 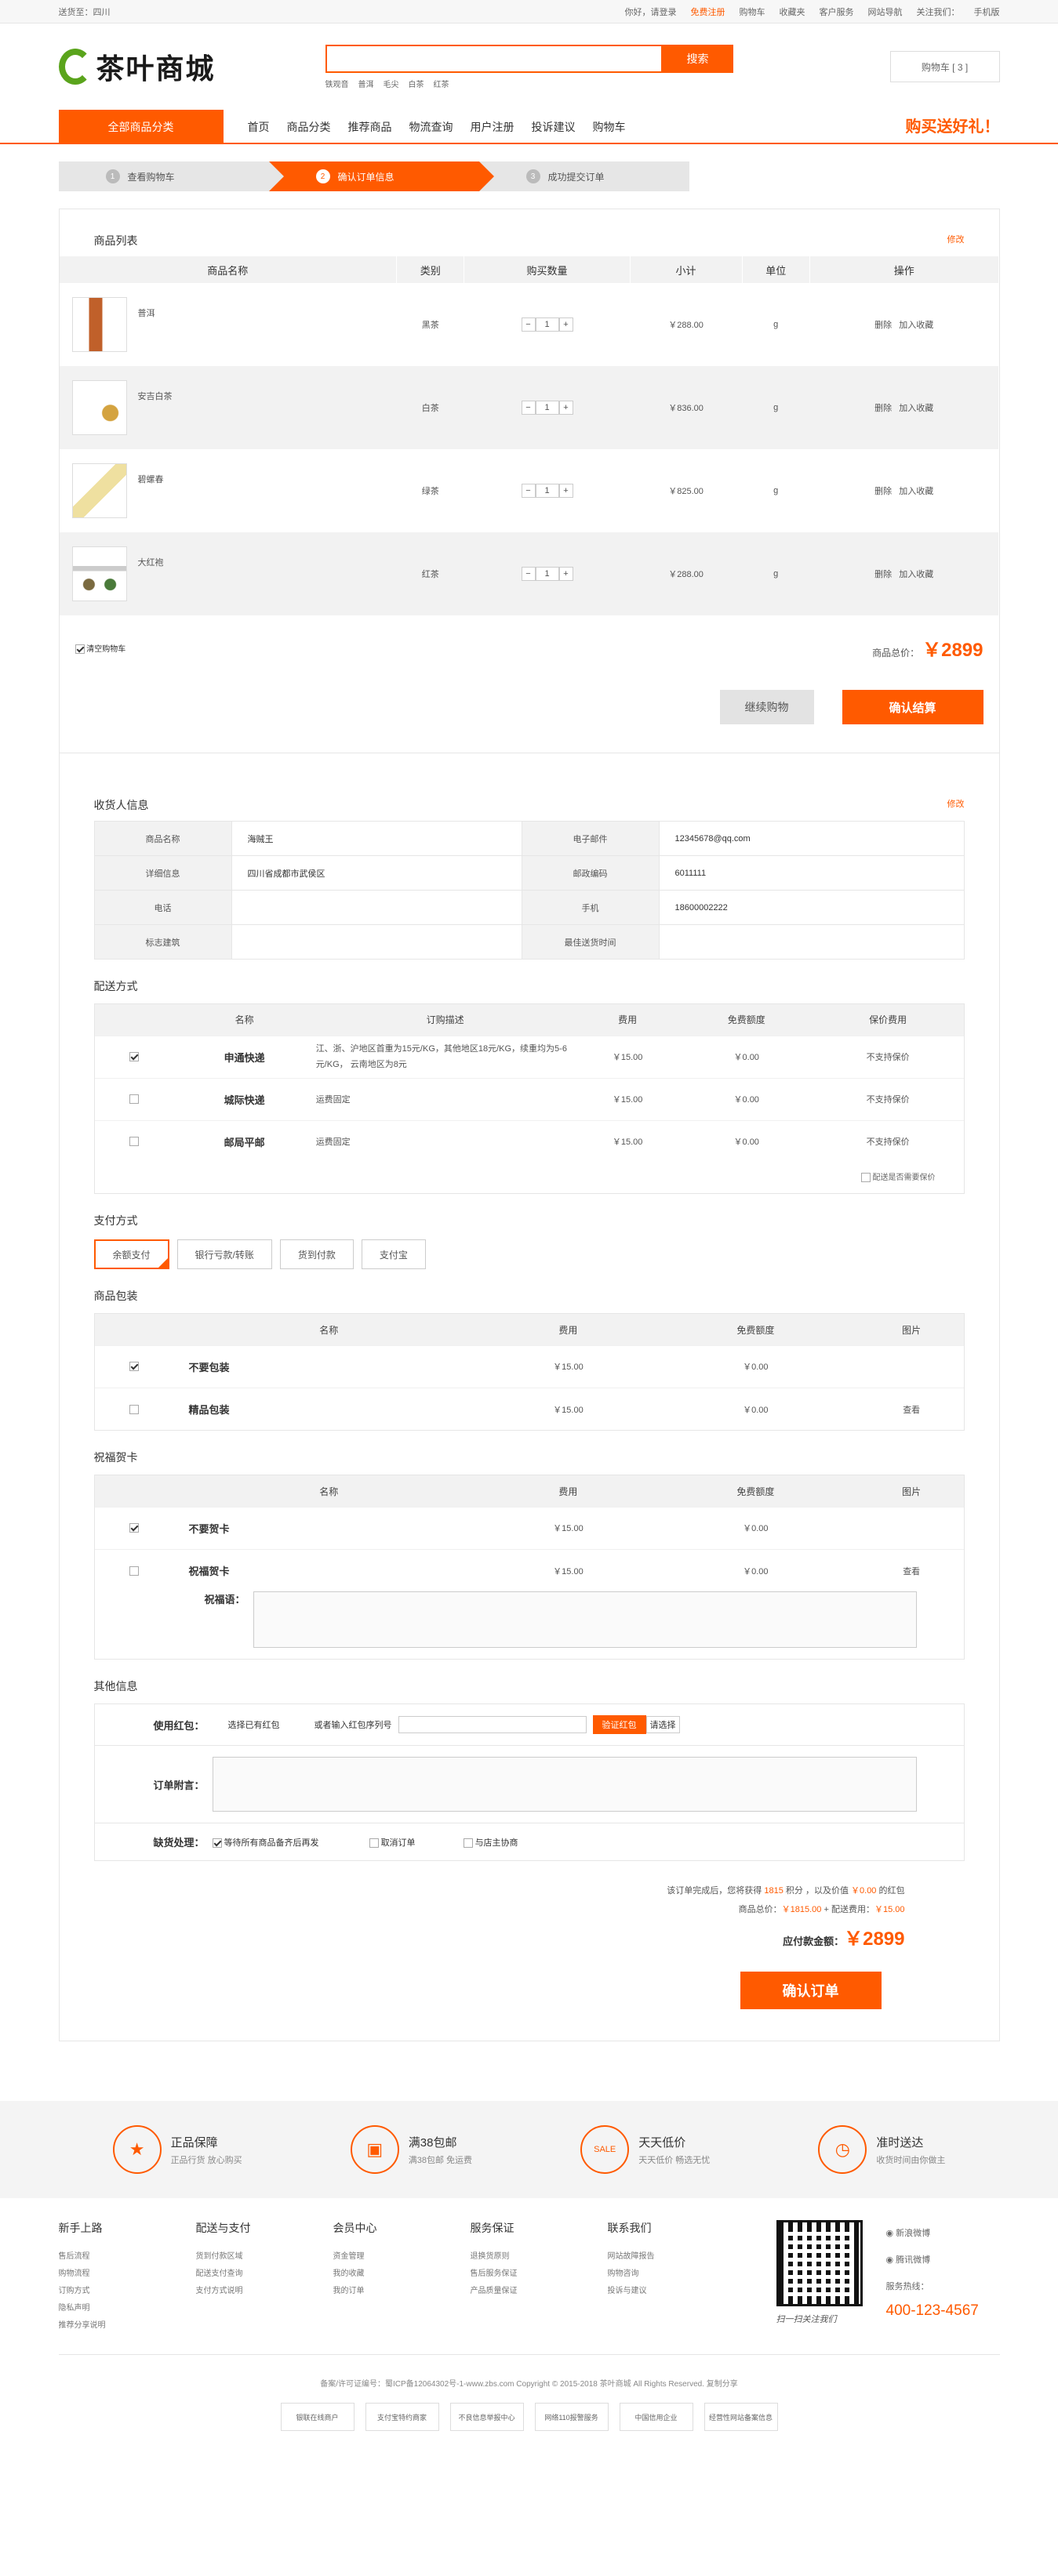 What do you see at coordinates (394, 1255) in the screenshot?
I see `pay-alipay: 支付宝` at bounding box center [394, 1255].